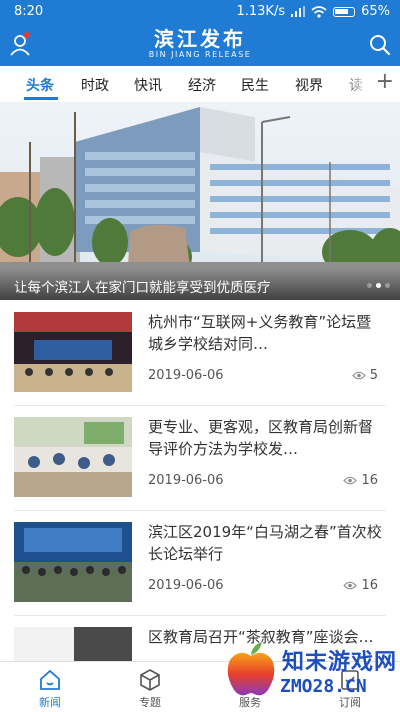 The image size is (400, 712). What do you see at coordinates (40, 85) in the screenshot?
I see `tab-headlines: 头条` at bounding box center [40, 85].